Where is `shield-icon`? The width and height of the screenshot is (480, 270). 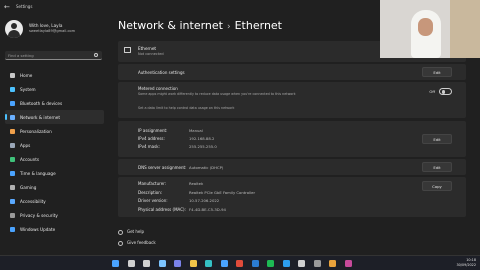 shield-icon is located at coordinates (12, 215).